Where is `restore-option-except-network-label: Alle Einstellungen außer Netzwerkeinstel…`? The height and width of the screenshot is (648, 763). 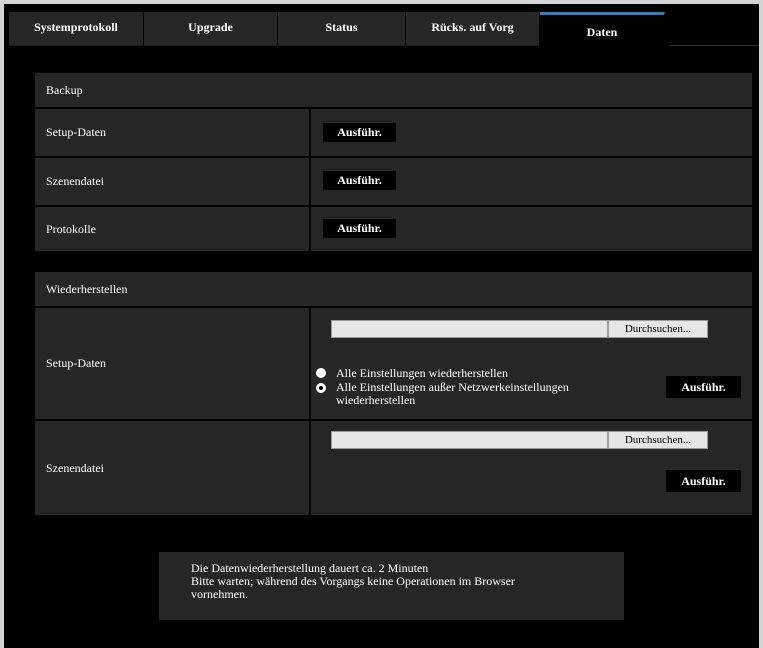
restore-option-except-network-label: Alle Einstellungen außer Netzwerkeinstel… is located at coordinates (452, 393).